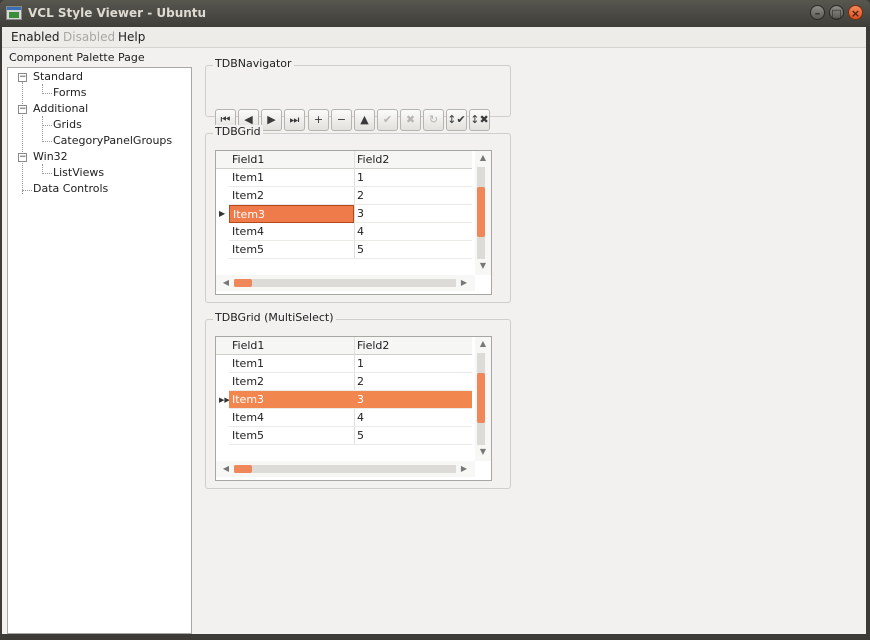 The width and height of the screenshot is (870, 640). I want to click on delete-record-icon: −, so click(341, 119).